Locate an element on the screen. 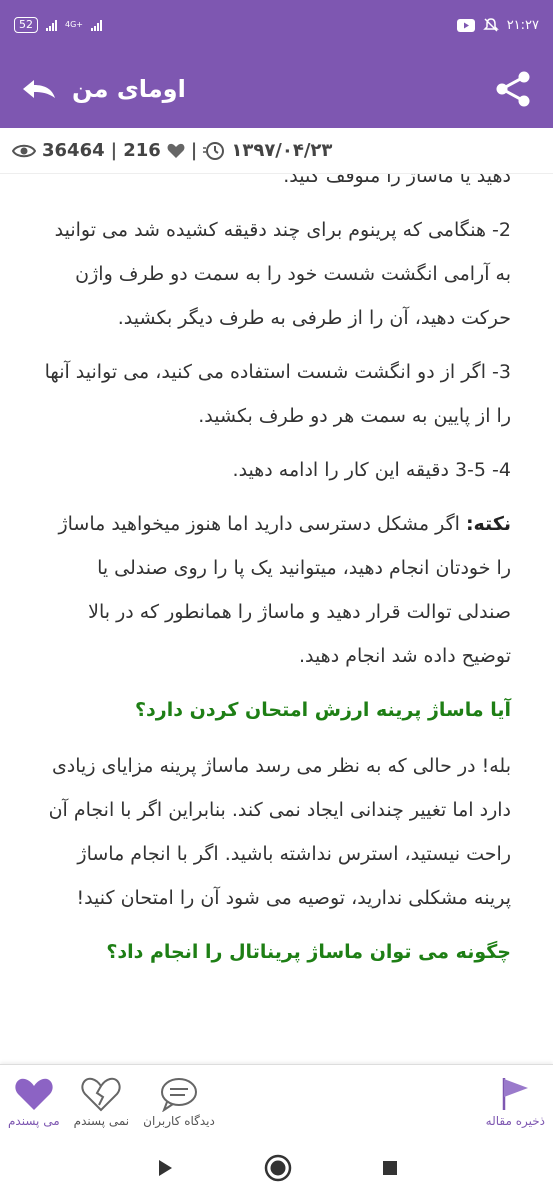  status-right: ۲۱:۲۷ is located at coordinates (497, 25).